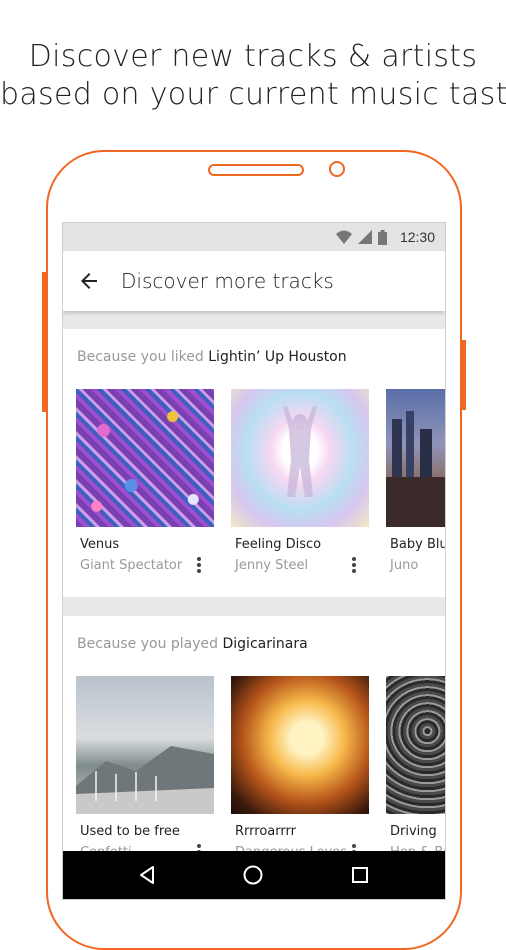  What do you see at coordinates (254, 237) in the screenshot?
I see `status-bar: 12:30` at bounding box center [254, 237].